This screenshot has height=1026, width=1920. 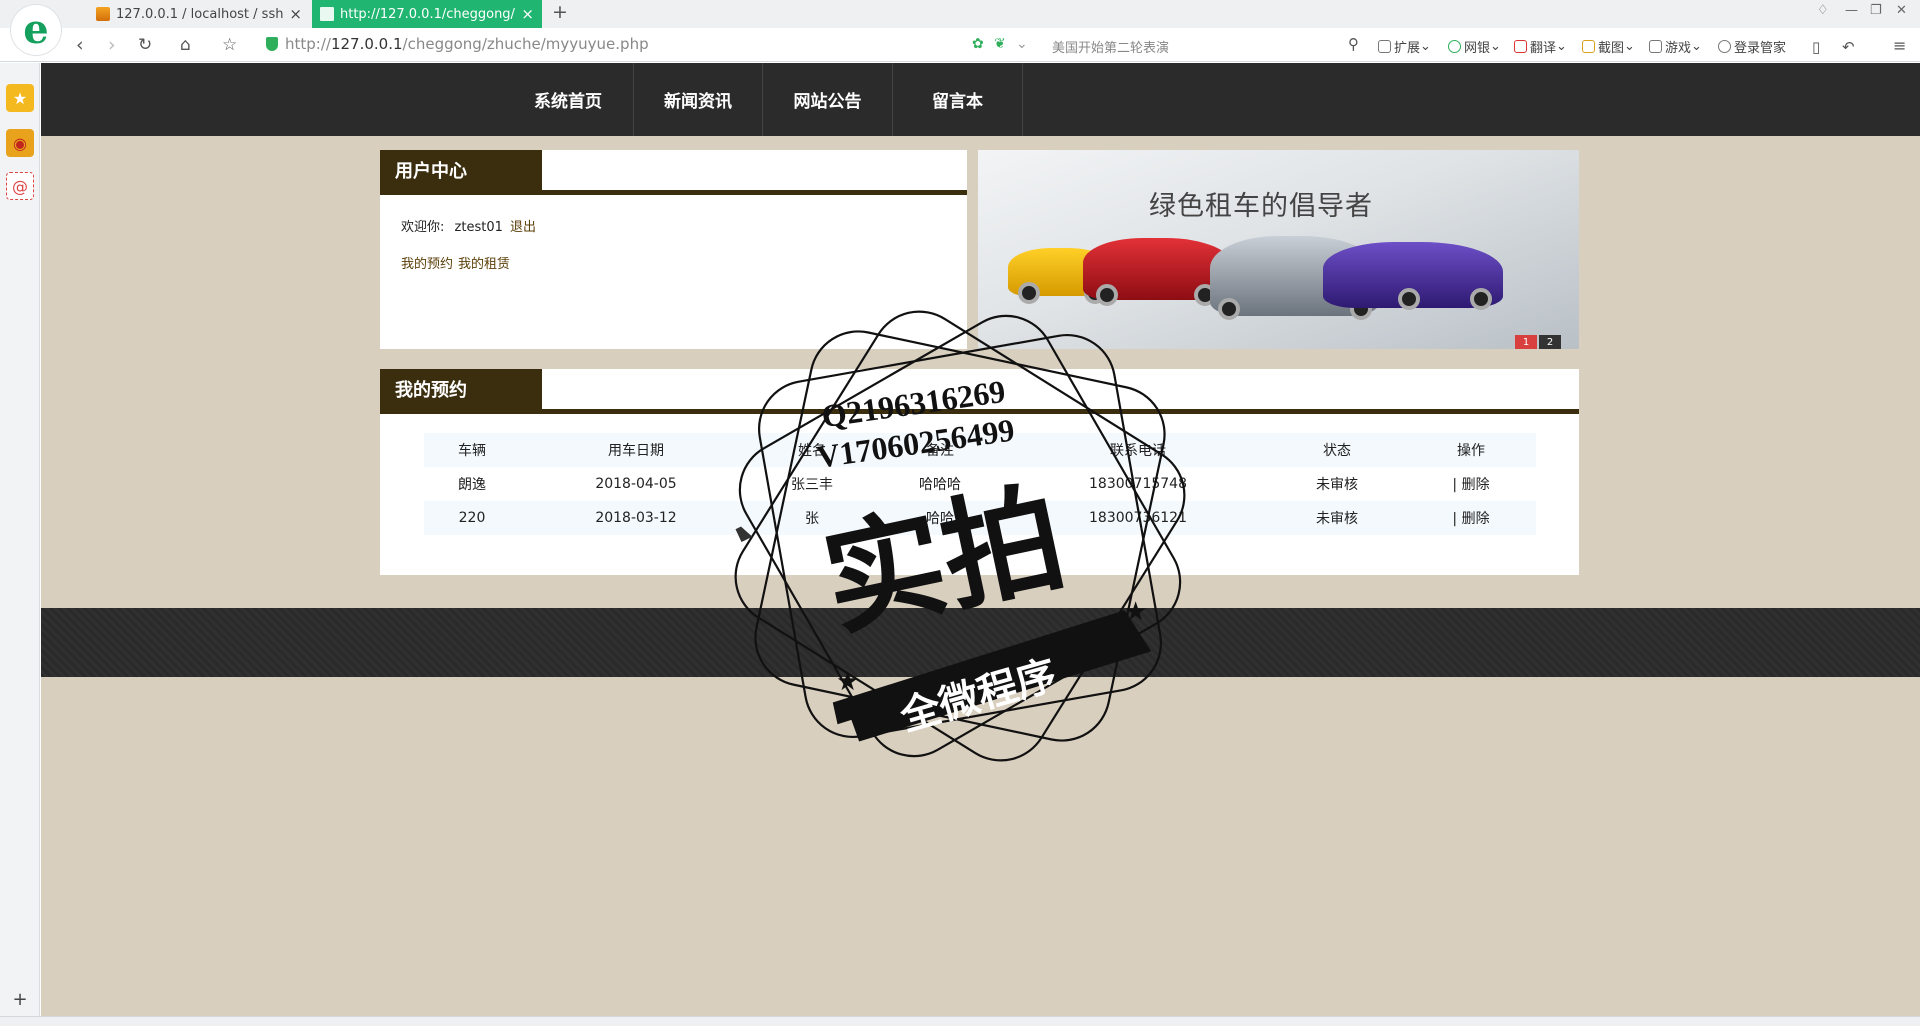 I want to click on new-tab-button: +, so click(x=560, y=12).